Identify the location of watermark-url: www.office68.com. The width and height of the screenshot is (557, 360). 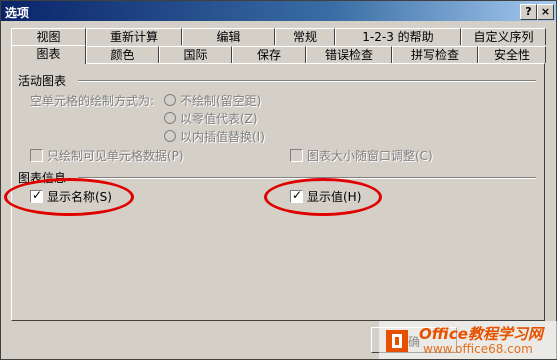
(478, 349).